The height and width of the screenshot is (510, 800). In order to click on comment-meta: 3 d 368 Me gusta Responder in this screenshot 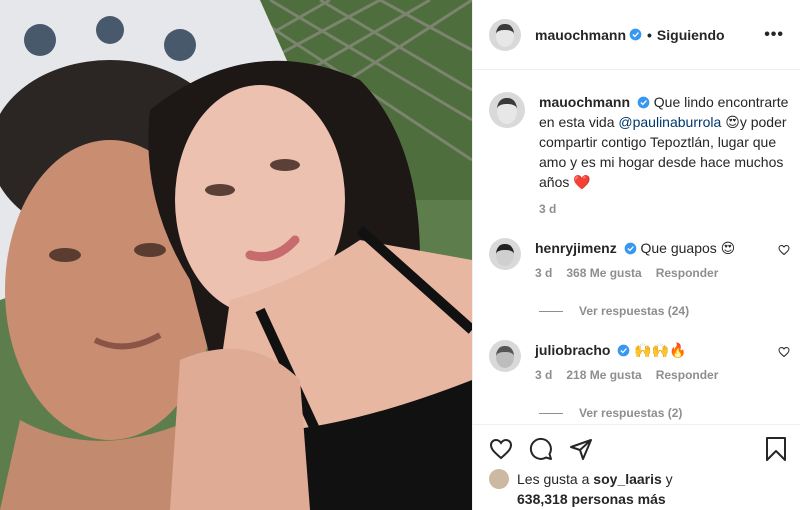, I will do `click(635, 273)`.